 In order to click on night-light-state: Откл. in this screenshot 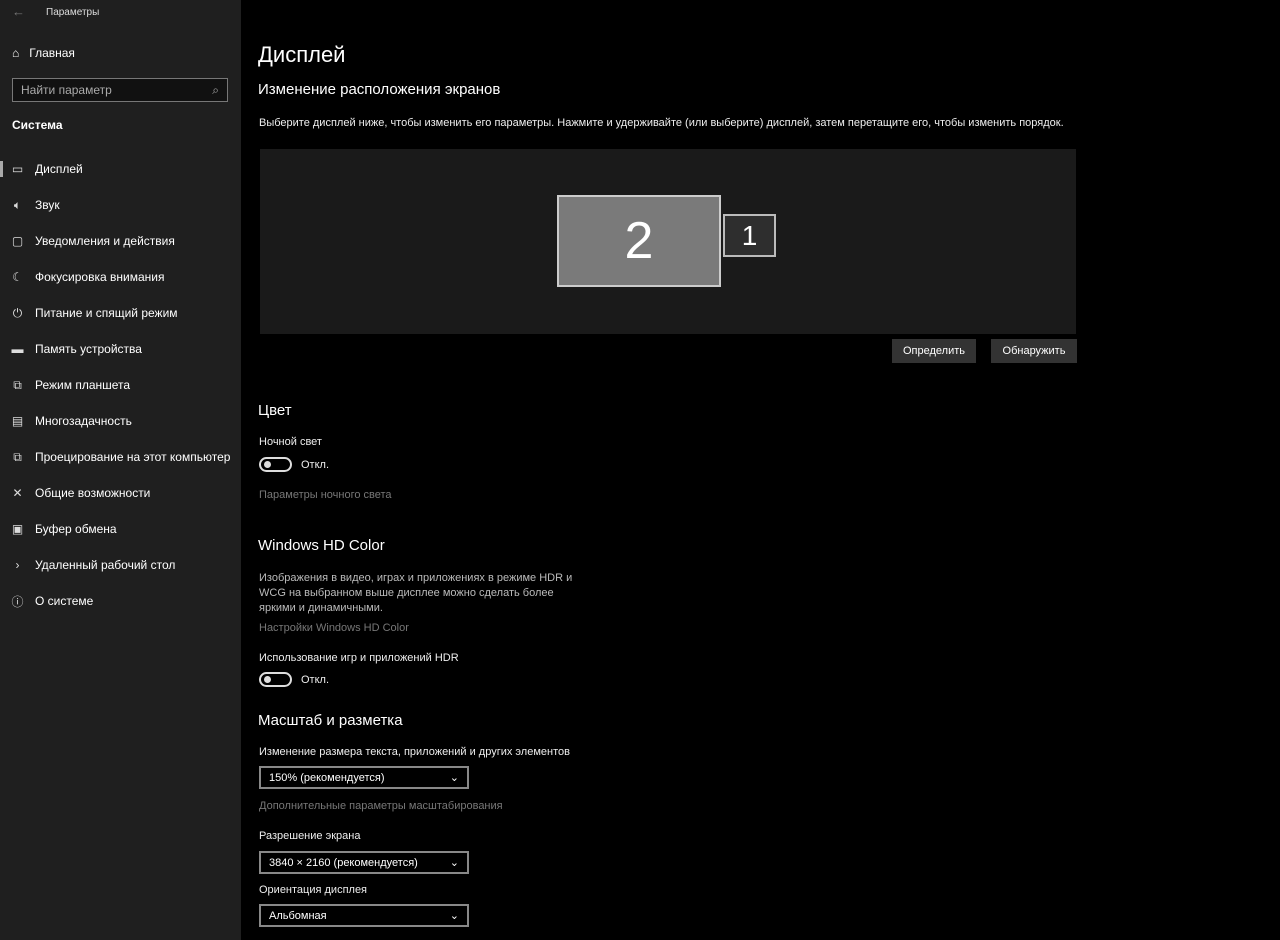, I will do `click(315, 465)`.